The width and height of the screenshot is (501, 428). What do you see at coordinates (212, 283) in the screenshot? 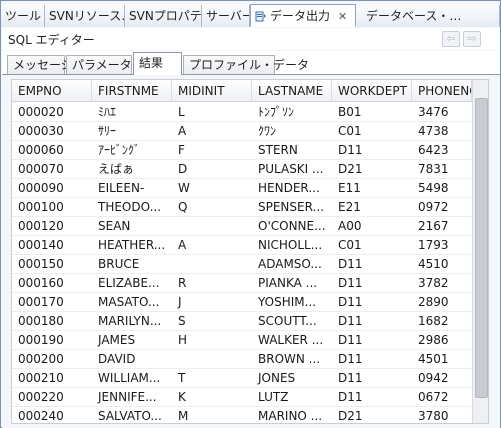
I see `cell-midinit: R` at bounding box center [212, 283].